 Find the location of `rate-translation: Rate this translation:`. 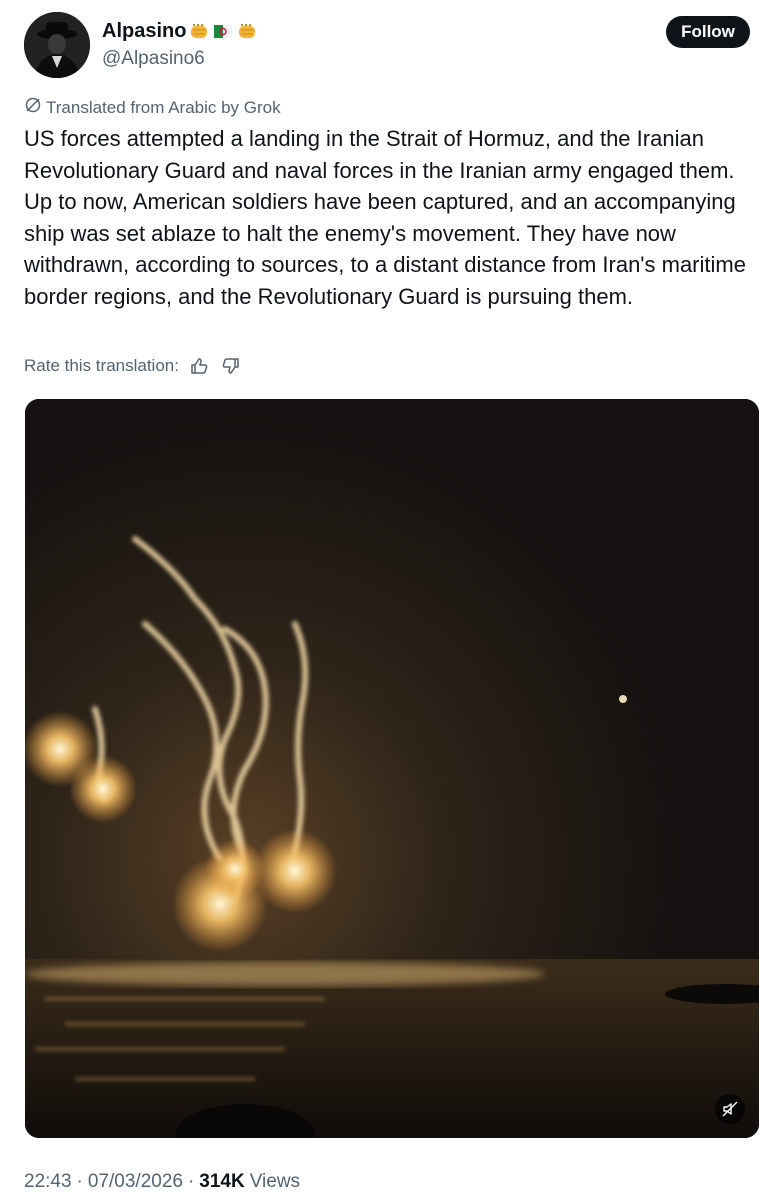

rate-translation: Rate this translation: is located at coordinates (133, 366).